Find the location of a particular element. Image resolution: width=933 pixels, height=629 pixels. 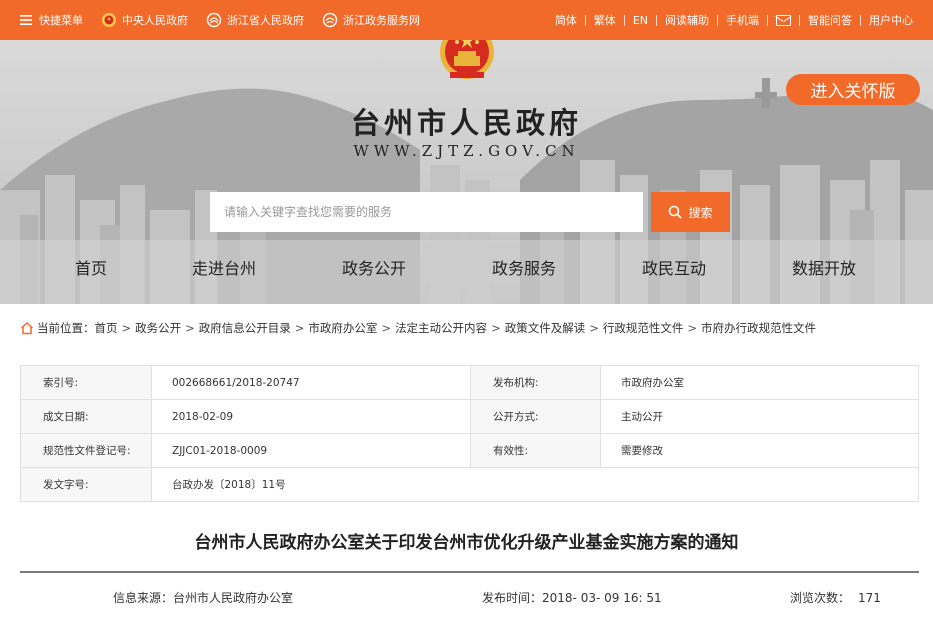

user-center-link: 用户中心 is located at coordinates (891, 20).